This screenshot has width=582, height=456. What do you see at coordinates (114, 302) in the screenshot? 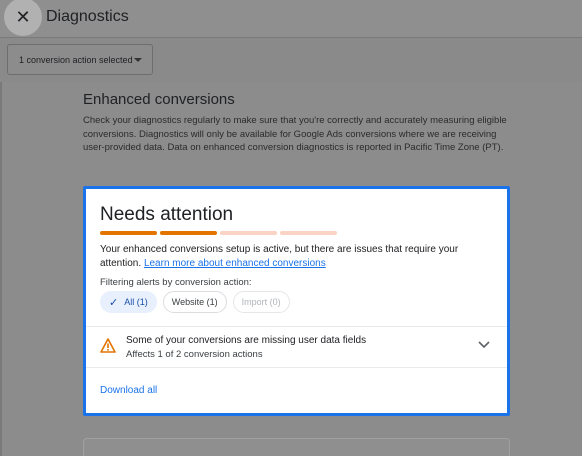
I see `check-icon: ✓` at bounding box center [114, 302].